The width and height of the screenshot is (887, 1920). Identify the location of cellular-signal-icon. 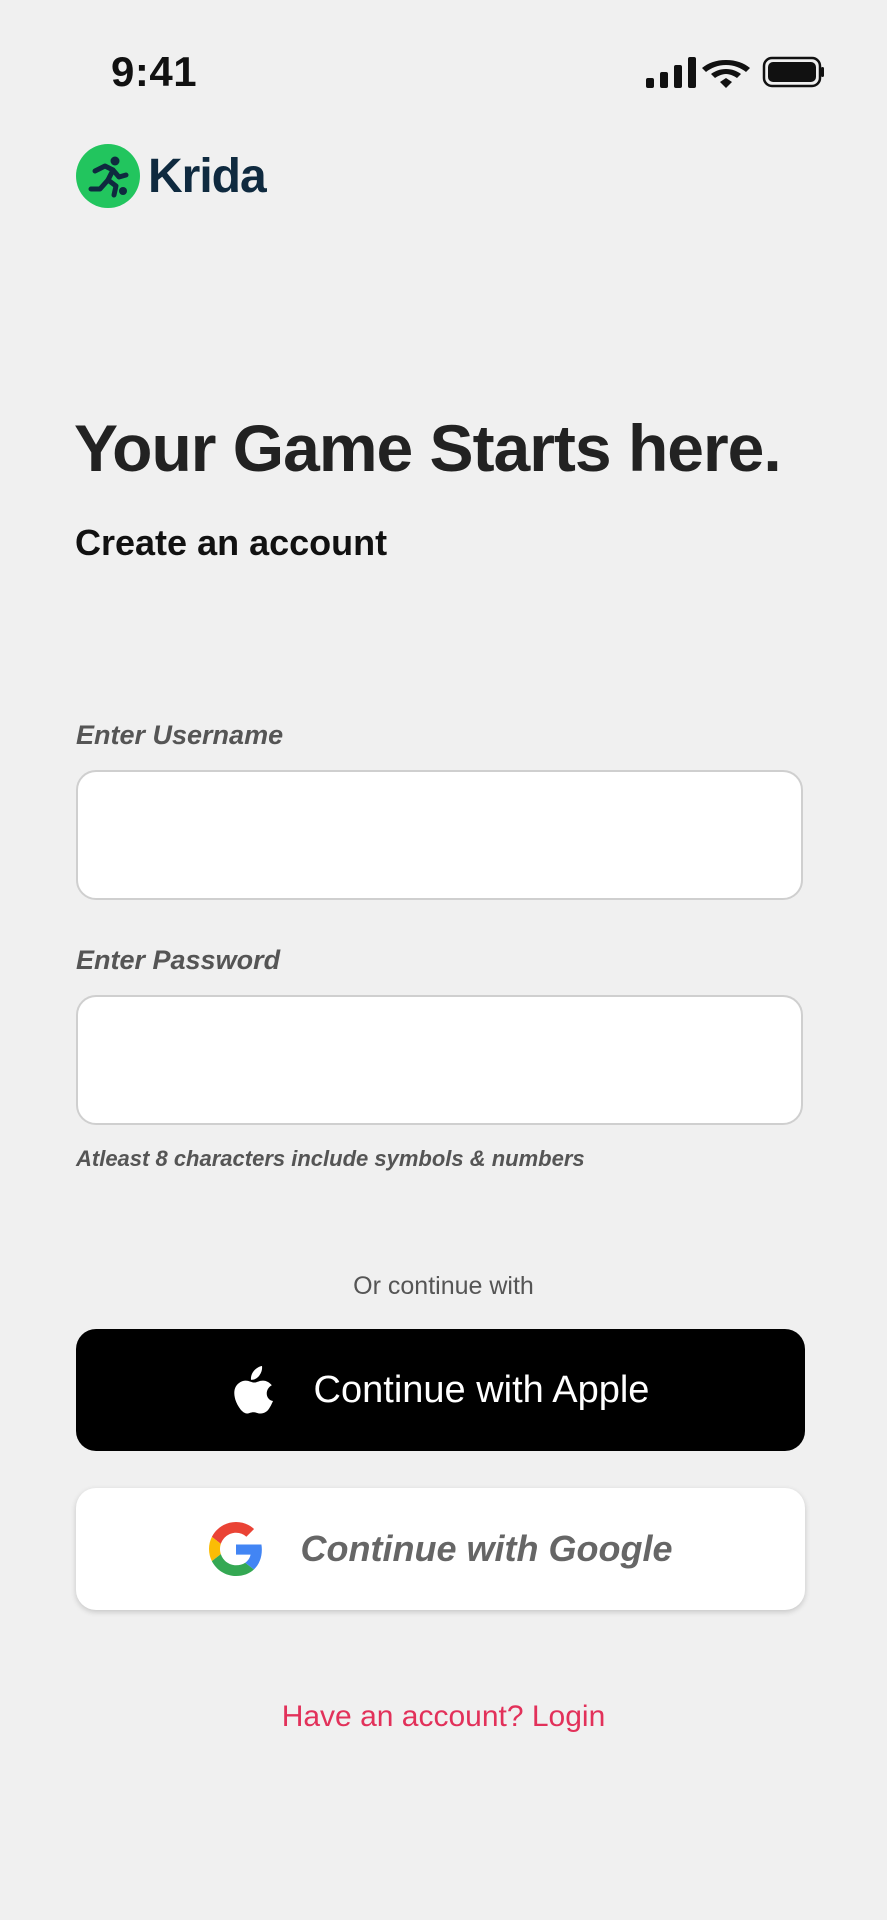
(671, 72).